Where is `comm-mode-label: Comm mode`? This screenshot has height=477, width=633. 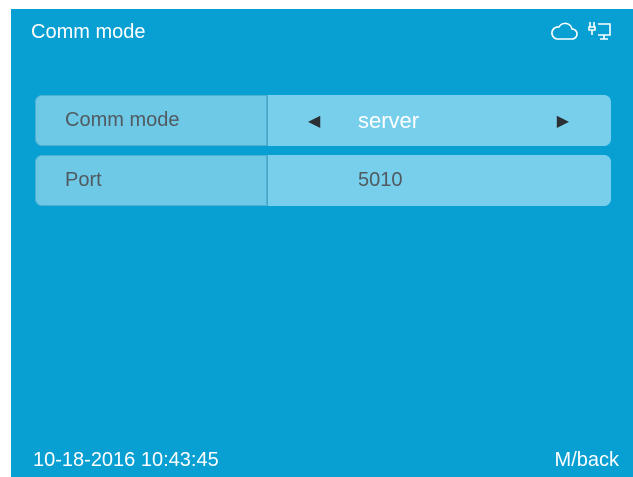
comm-mode-label: Comm mode is located at coordinates (151, 120).